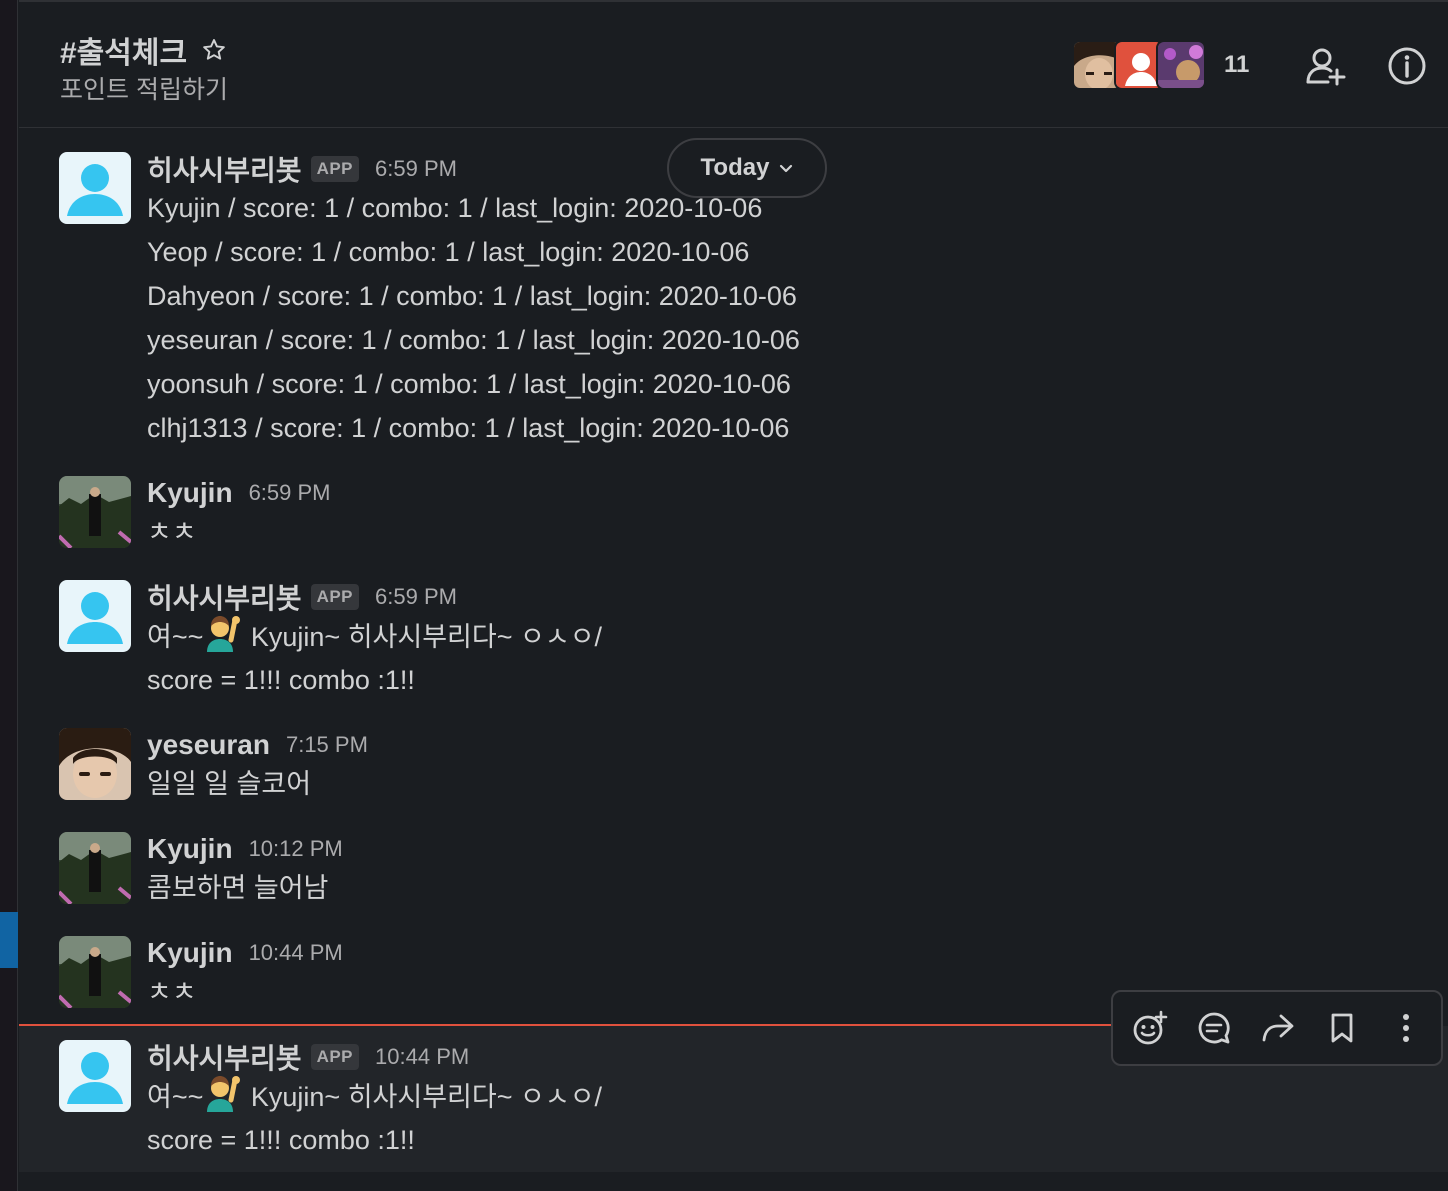  I want to click on sidebar-selected-indicator, so click(9, 940).